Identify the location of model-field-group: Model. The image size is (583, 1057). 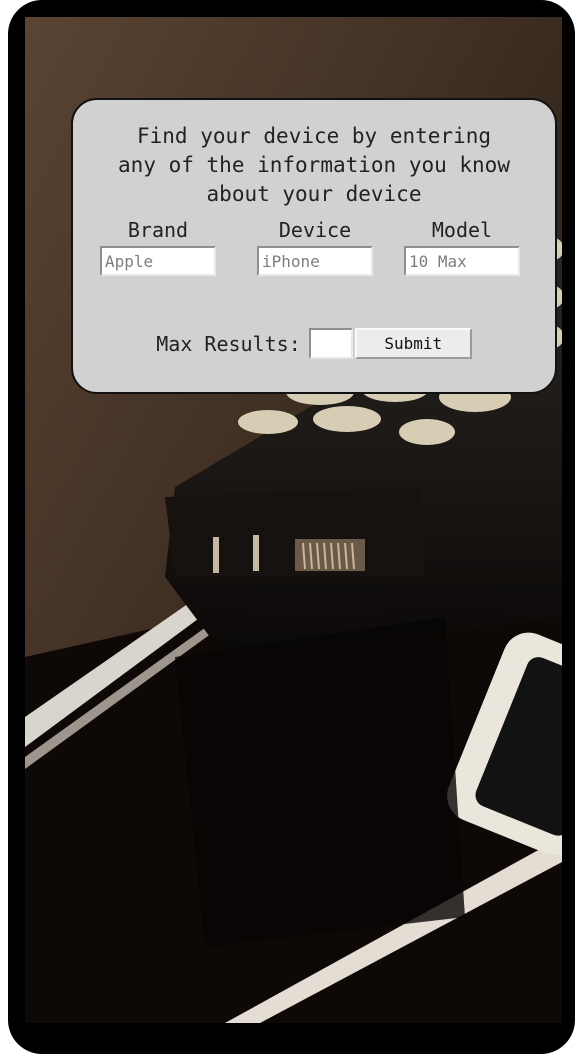
(462, 247).